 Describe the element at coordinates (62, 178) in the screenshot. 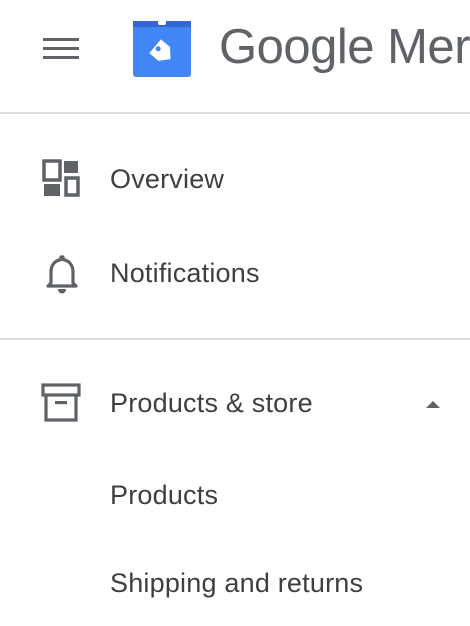

I see `dashboard-icon` at that location.